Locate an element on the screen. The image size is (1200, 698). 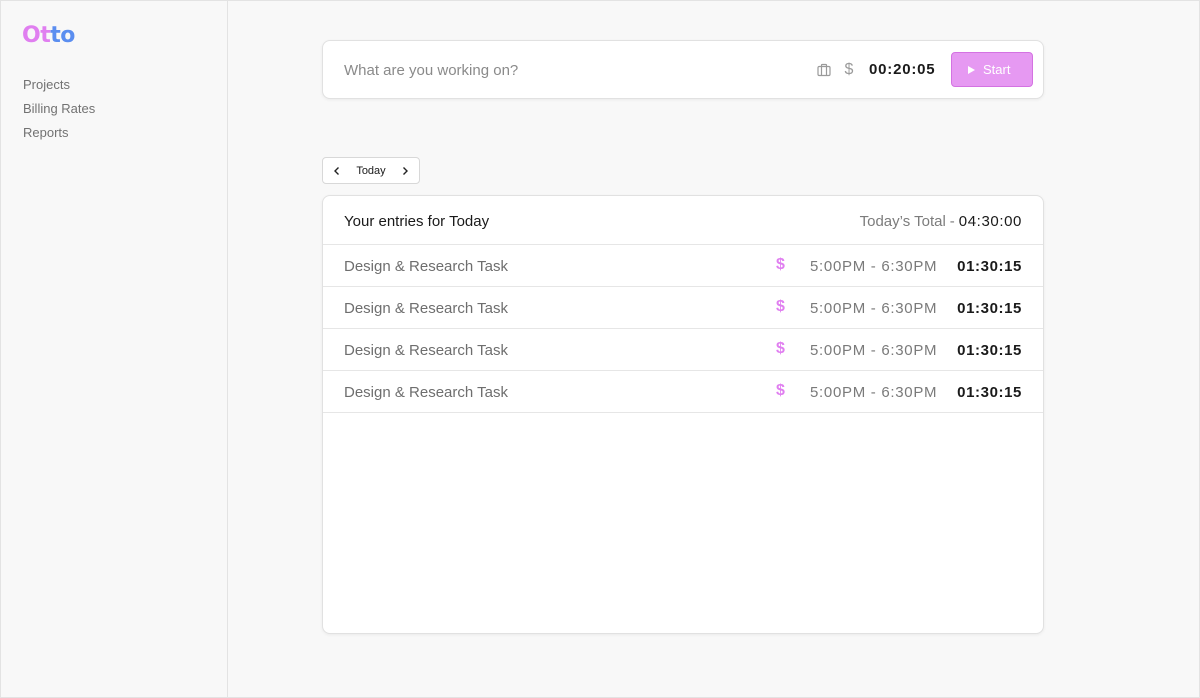
elapsed-timer: 00:20:05 is located at coordinates (902, 69).